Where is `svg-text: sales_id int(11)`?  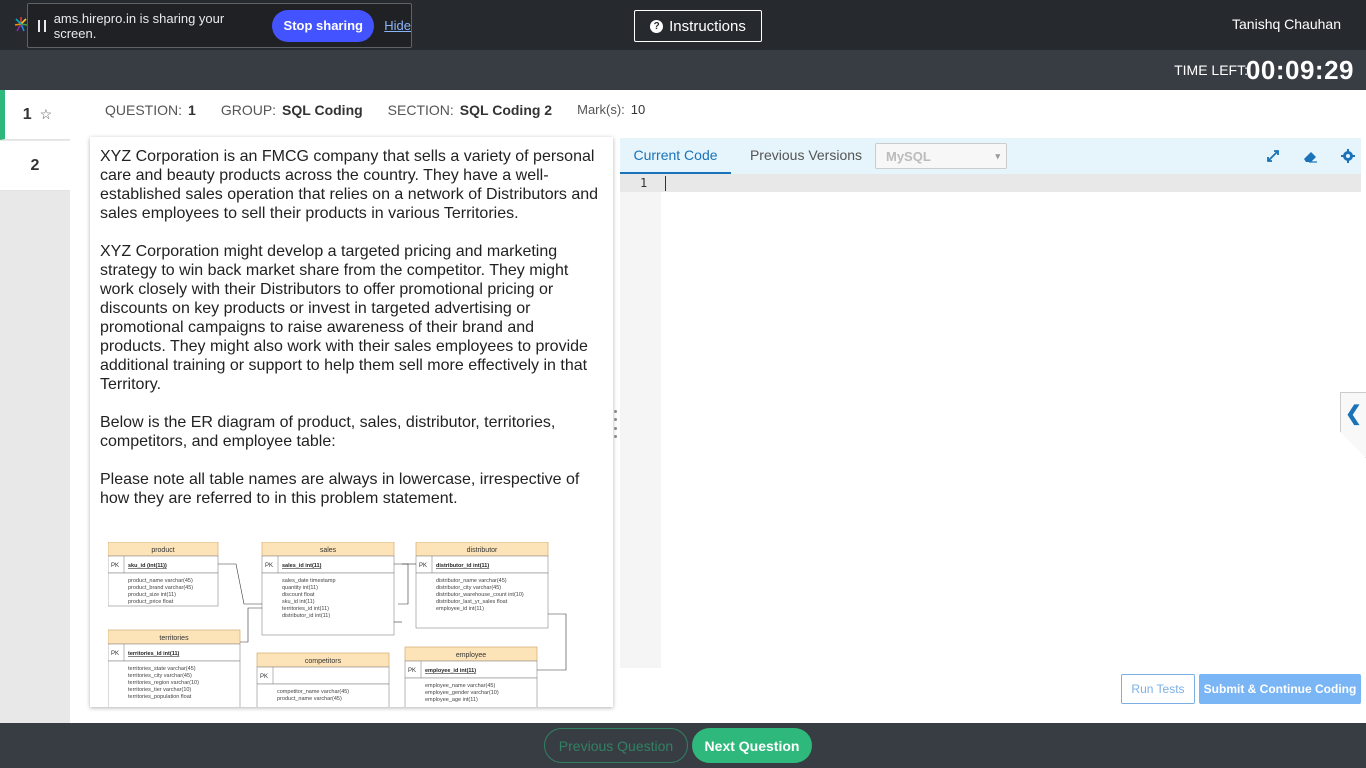 svg-text: sales_id int(11) is located at coordinates (302, 566).